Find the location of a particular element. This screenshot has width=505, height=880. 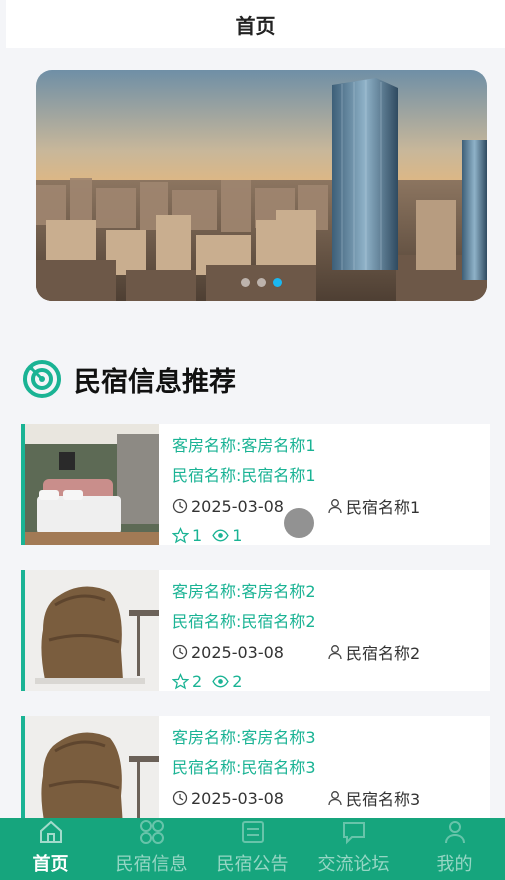

room-name: 客房名称:客房名称1 is located at coordinates (244, 445).